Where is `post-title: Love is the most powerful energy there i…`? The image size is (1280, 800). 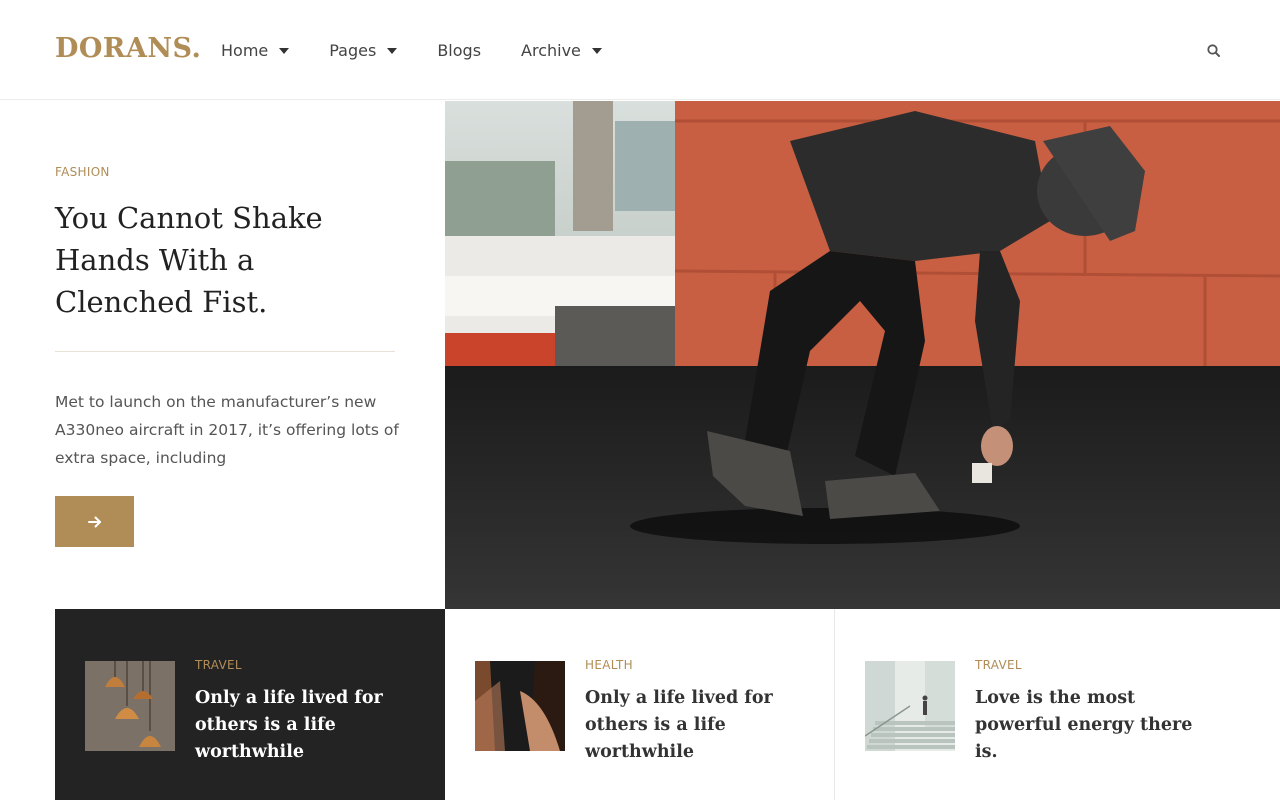 post-title: Love is the most powerful energy there i… is located at coordinates (1092, 725).